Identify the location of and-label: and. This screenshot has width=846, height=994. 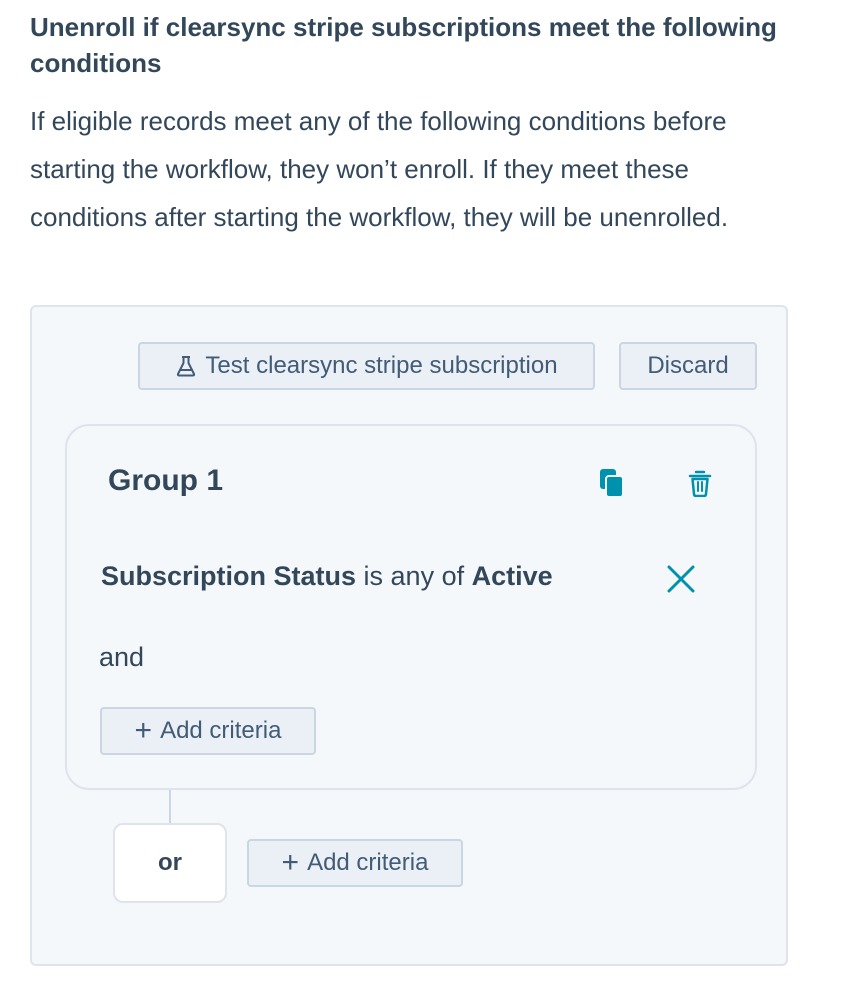
(122, 657).